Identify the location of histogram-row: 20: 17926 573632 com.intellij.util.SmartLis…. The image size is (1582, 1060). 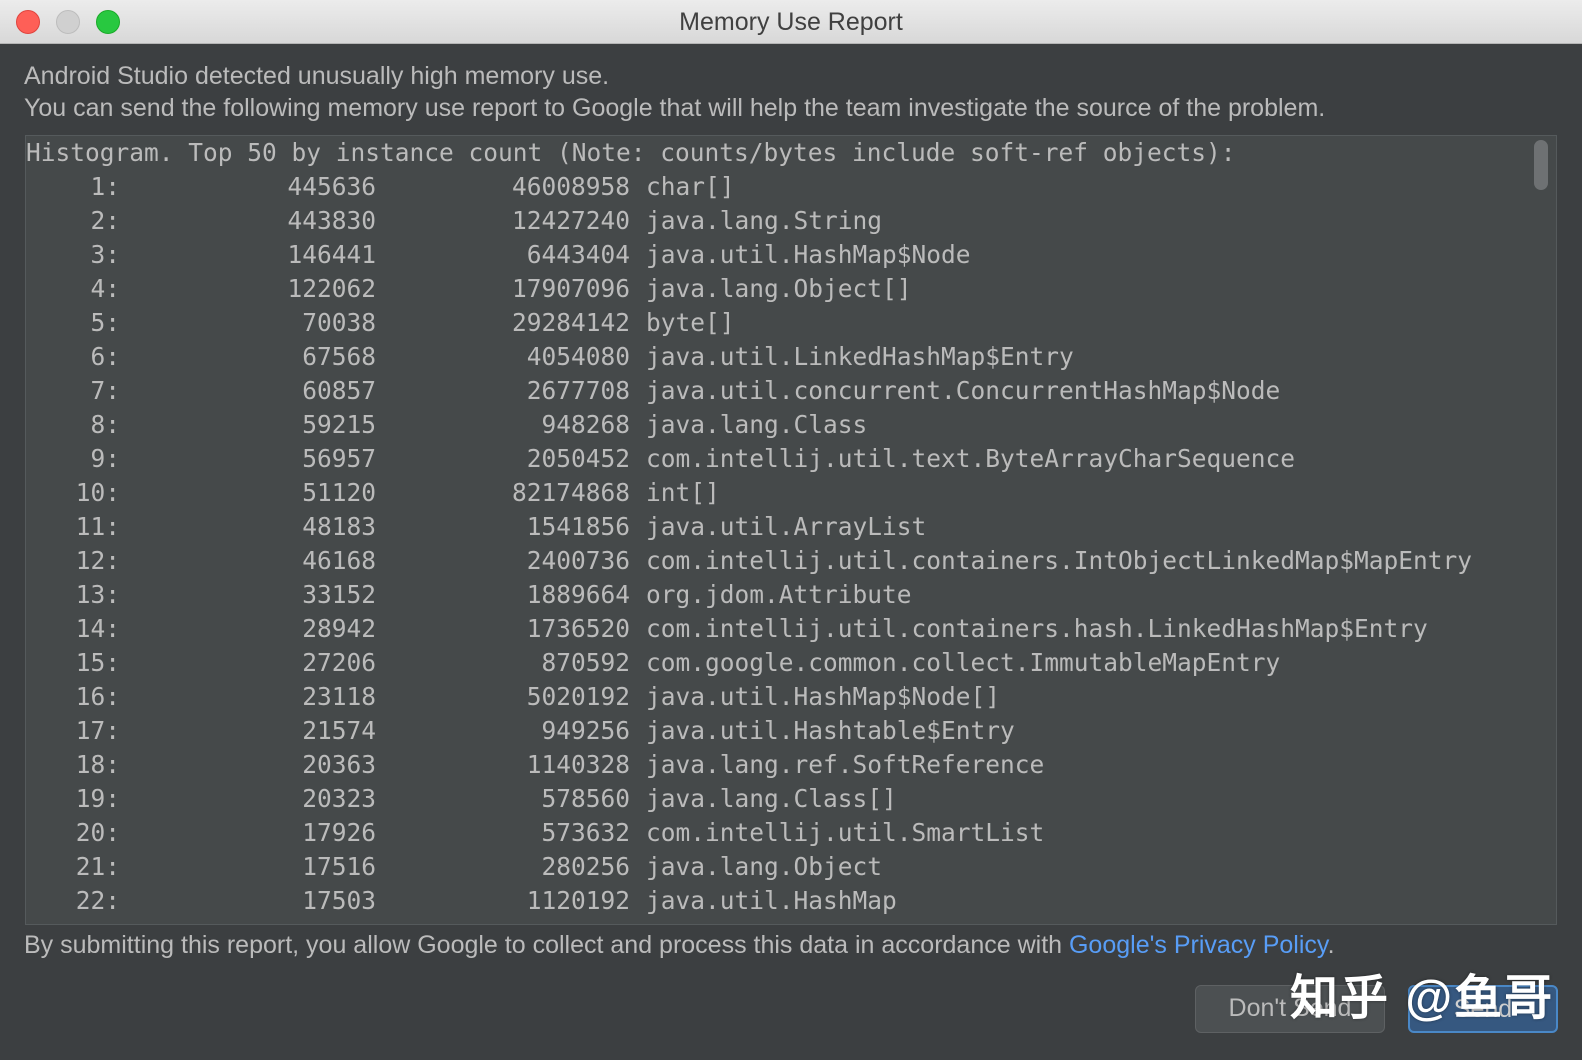
(749, 833).